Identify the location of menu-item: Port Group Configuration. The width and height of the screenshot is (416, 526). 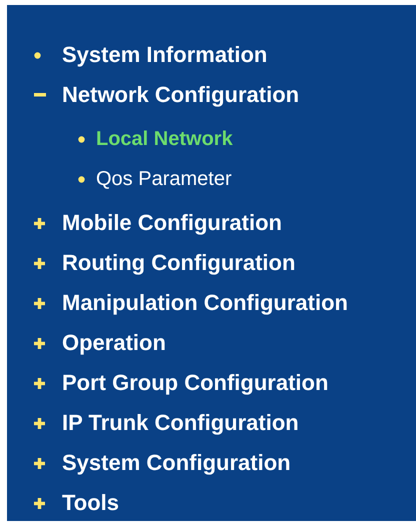
(195, 383).